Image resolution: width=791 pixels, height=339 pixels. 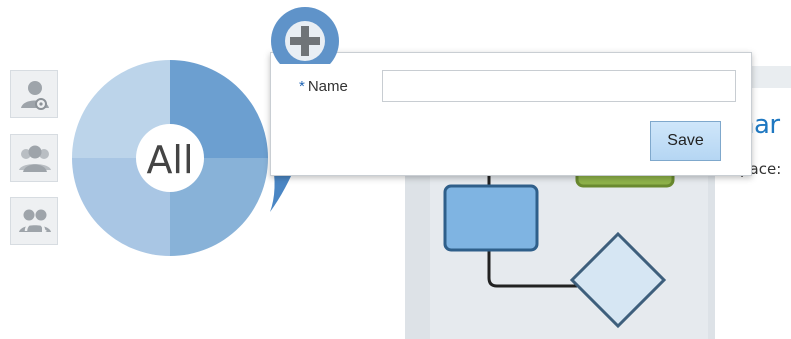 I want to click on save-button: Save, so click(x=685, y=141).